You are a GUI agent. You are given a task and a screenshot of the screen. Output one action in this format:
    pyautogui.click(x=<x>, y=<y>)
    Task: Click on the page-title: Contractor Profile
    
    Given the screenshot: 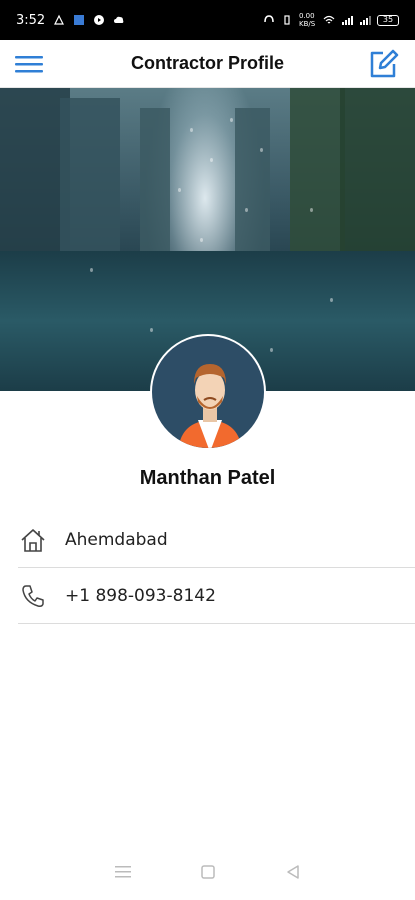 What is the action you would take?
    pyautogui.click(x=207, y=63)
    